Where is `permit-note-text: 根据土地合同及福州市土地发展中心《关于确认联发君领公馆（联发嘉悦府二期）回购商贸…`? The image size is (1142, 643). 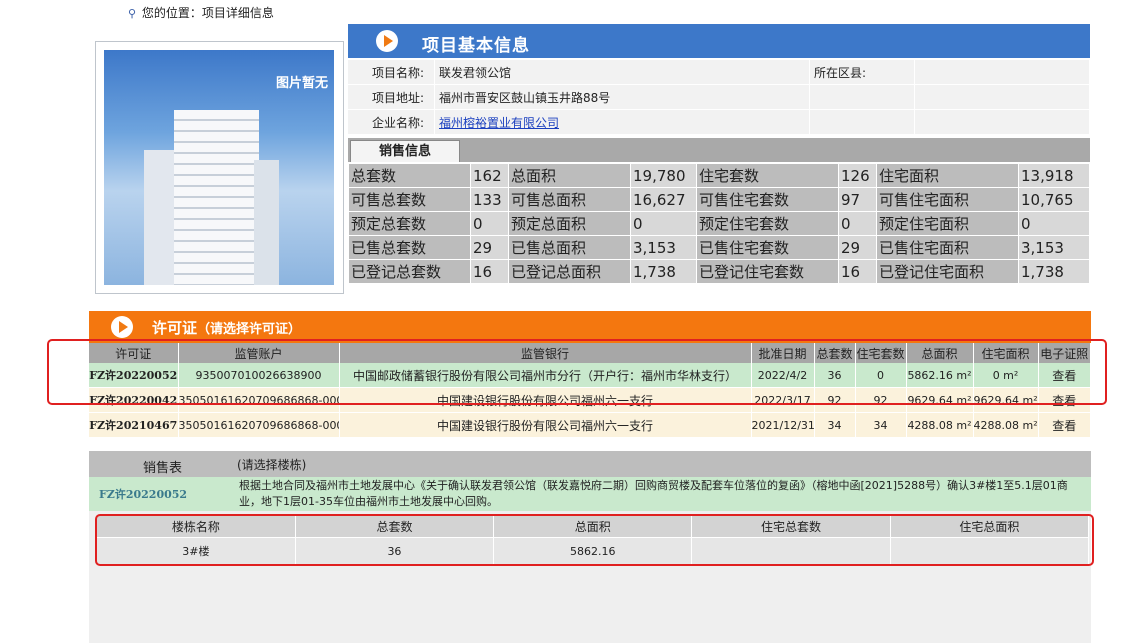 permit-note-text: 根据土地合同及福州市土地发展中心《关于确认联发君领公馆（联发嘉悦府二期）回购商贸… is located at coordinates (653, 493).